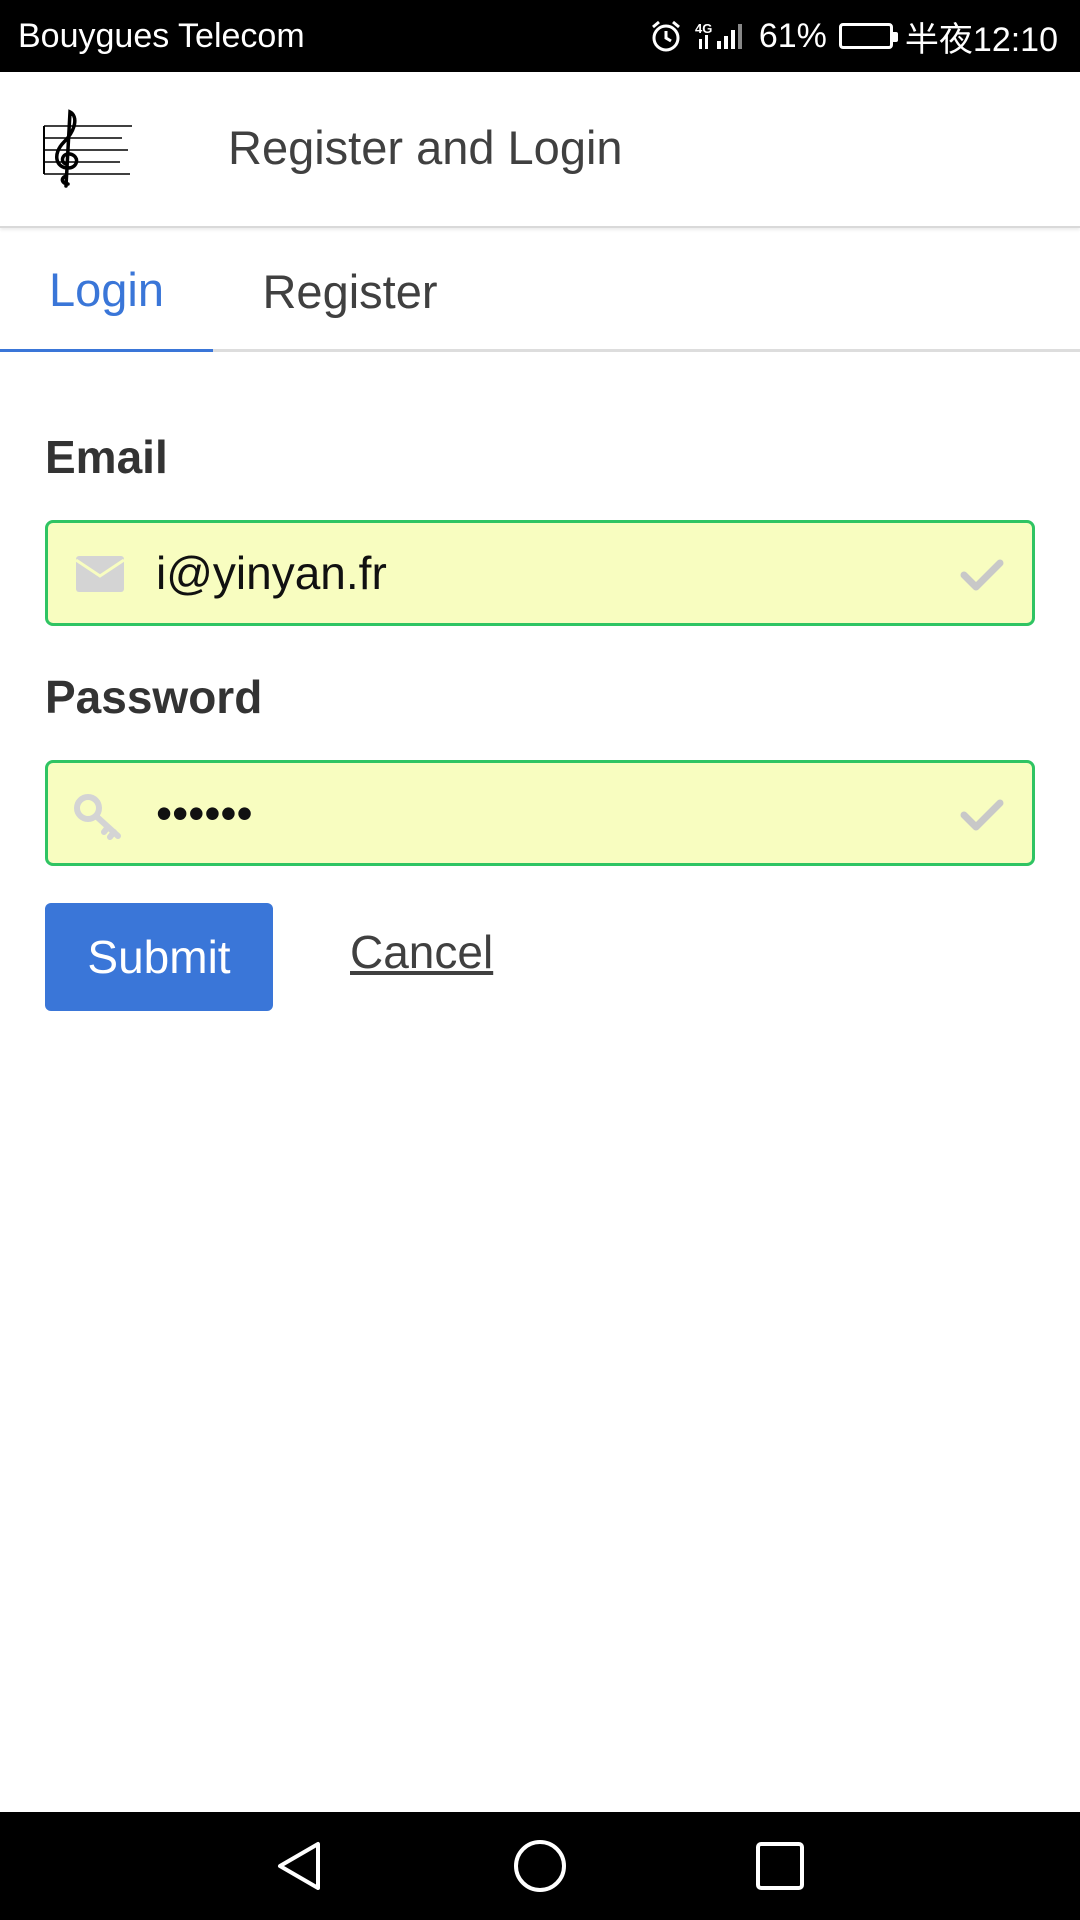  I want to click on submit-button: Submit, so click(159, 957).